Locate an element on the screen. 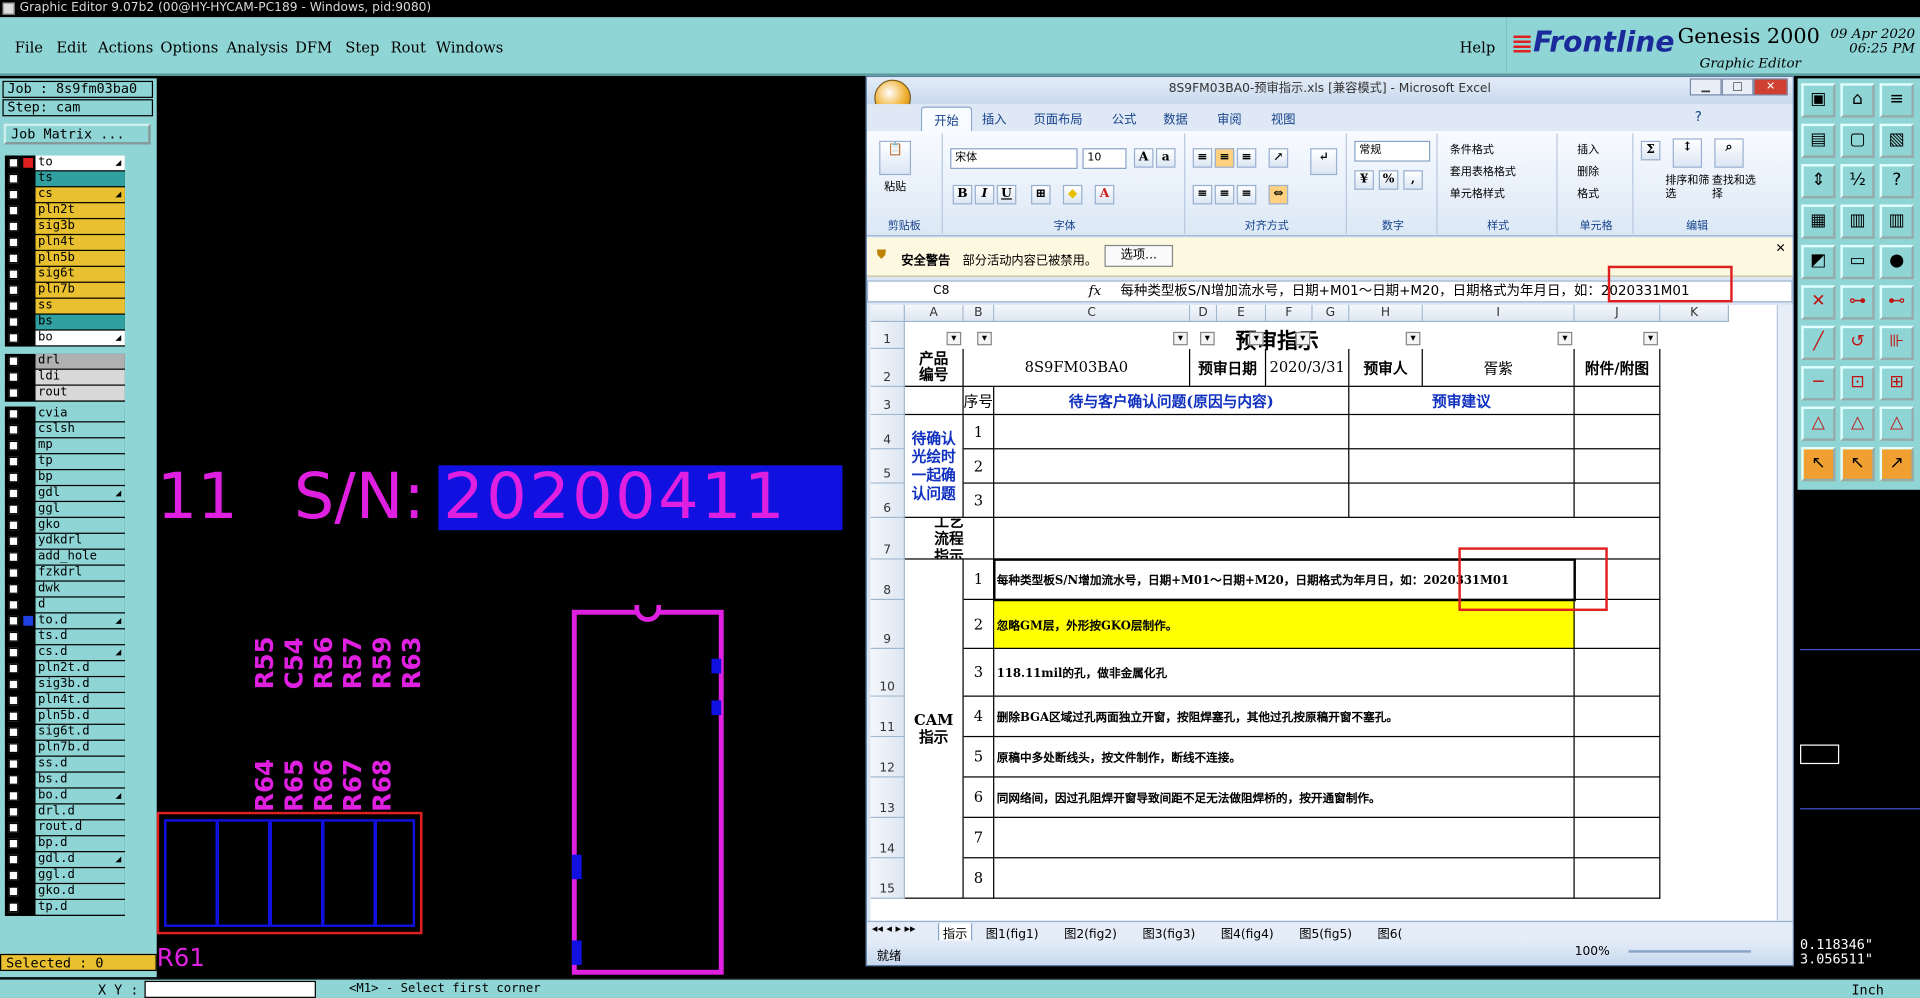 The height and width of the screenshot is (998, 1920). layer-row-pln7b: pln7b is located at coordinates (64, 290).